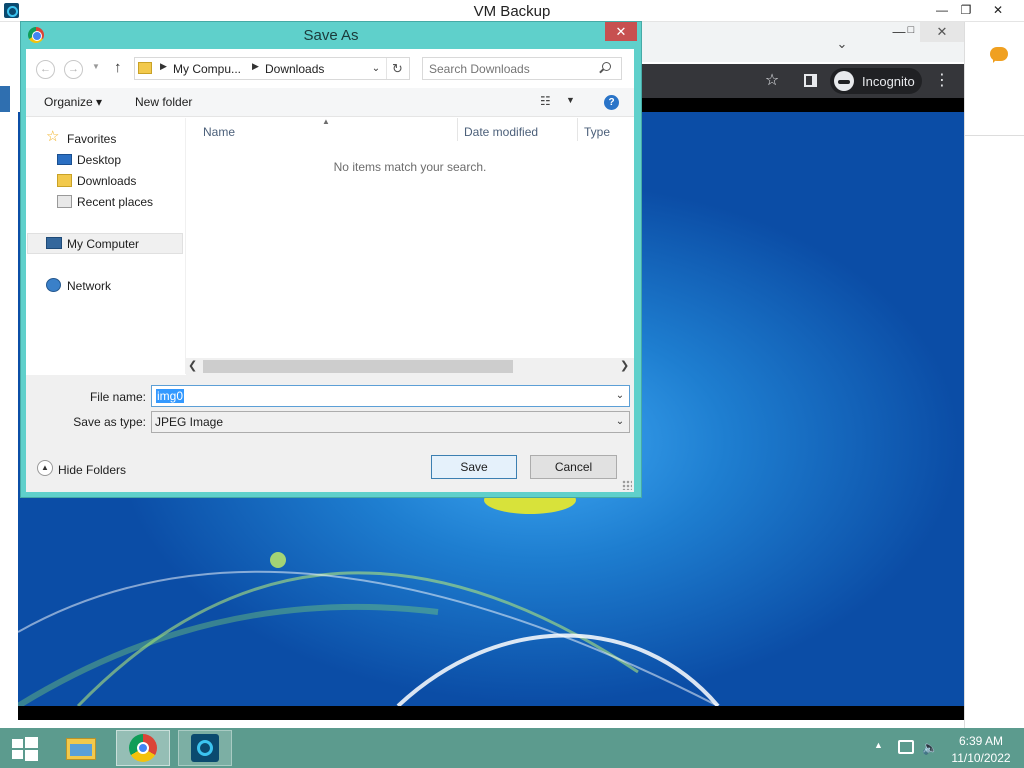 This screenshot has height=768, width=1024. What do you see at coordinates (143, 748) in the screenshot?
I see `taskbar-chrome-button` at bounding box center [143, 748].